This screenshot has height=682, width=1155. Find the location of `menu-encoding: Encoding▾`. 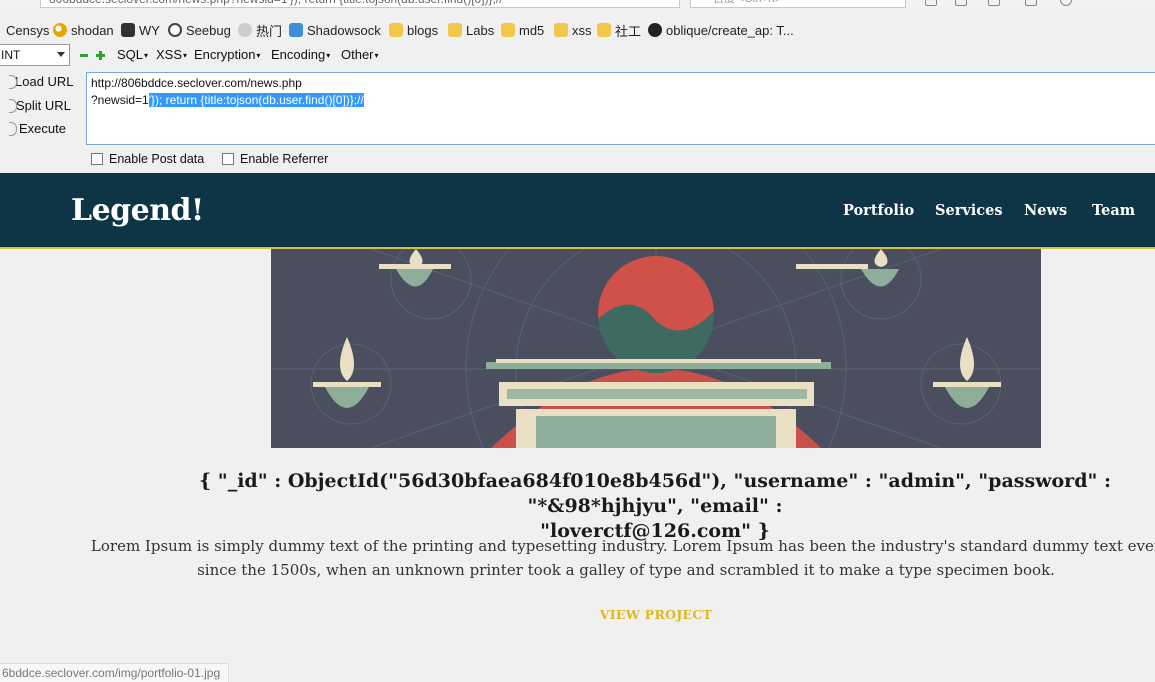

menu-encoding: Encoding▾ is located at coordinates (300, 54).